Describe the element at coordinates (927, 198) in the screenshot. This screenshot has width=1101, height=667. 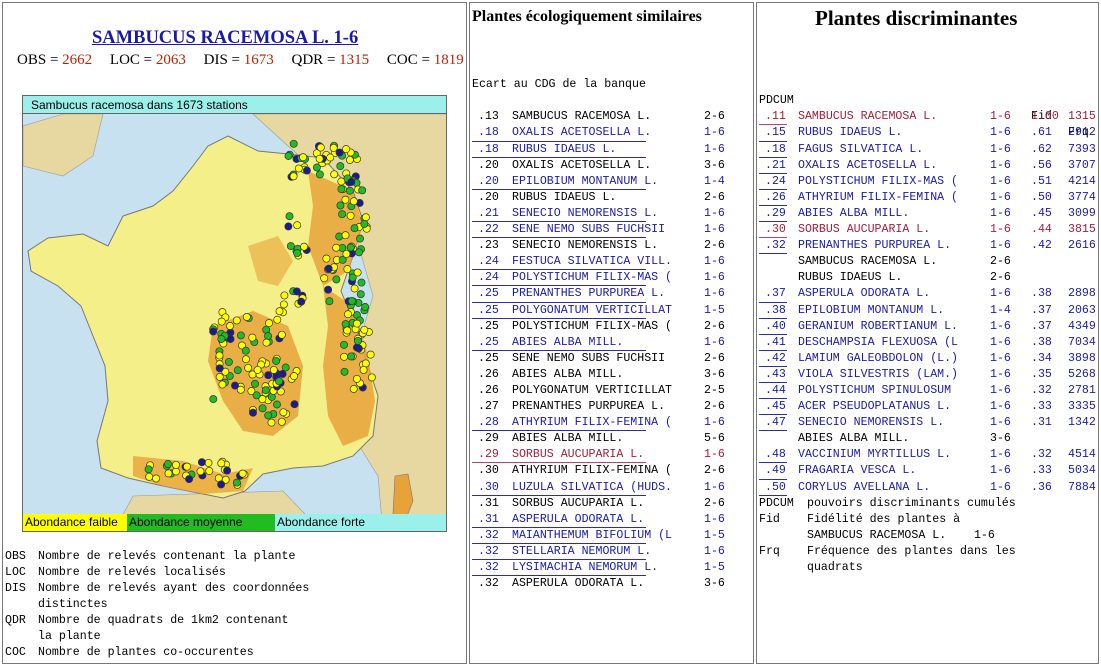
I see `discriminant-plant-row: .26 ATHYRIUM FILIX-FEMINA (1-6 .50 3774` at that location.